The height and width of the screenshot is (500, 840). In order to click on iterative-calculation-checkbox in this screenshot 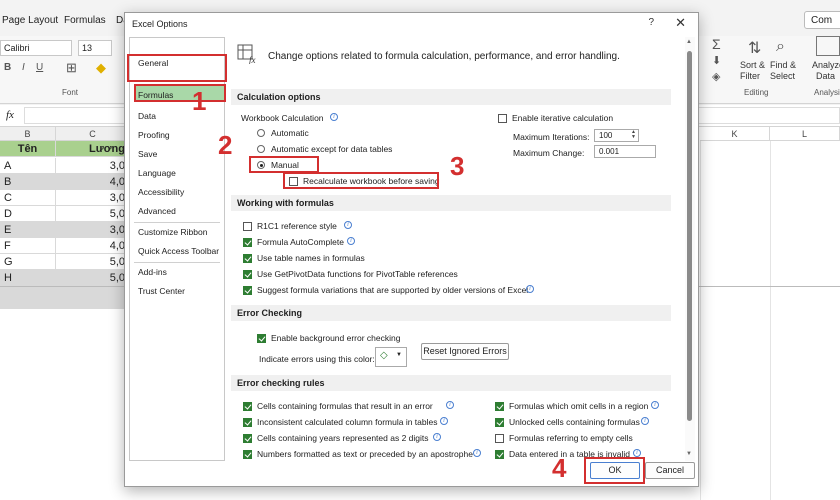, I will do `click(502, 118)`.